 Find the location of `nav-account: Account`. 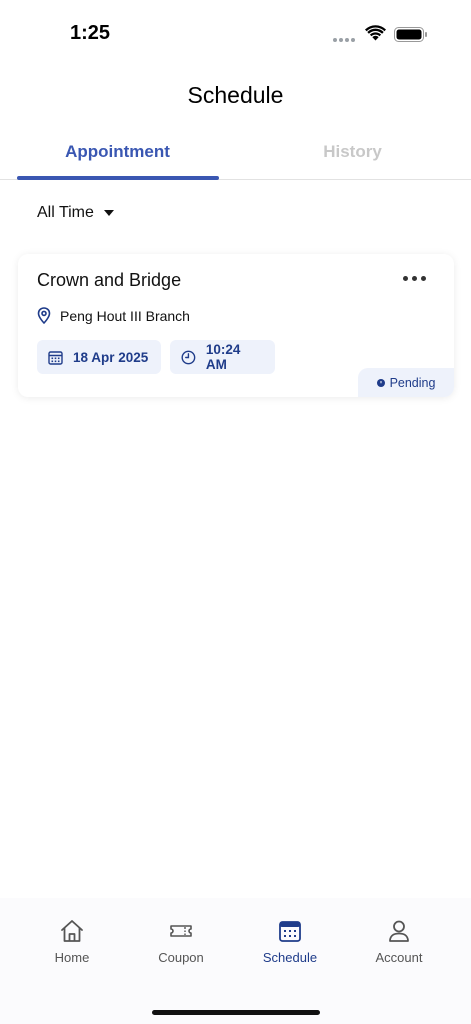

nav-account: Account is located at coordinates (399, 941).